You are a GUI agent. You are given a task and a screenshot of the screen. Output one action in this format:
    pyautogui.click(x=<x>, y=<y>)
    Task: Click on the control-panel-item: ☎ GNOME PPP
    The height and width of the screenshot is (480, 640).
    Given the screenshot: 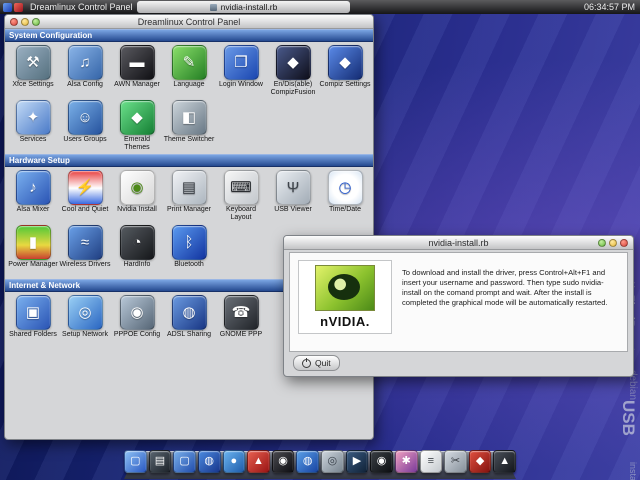 What is the action you would take?
    pyautogui.click(x=241, y=320)
    